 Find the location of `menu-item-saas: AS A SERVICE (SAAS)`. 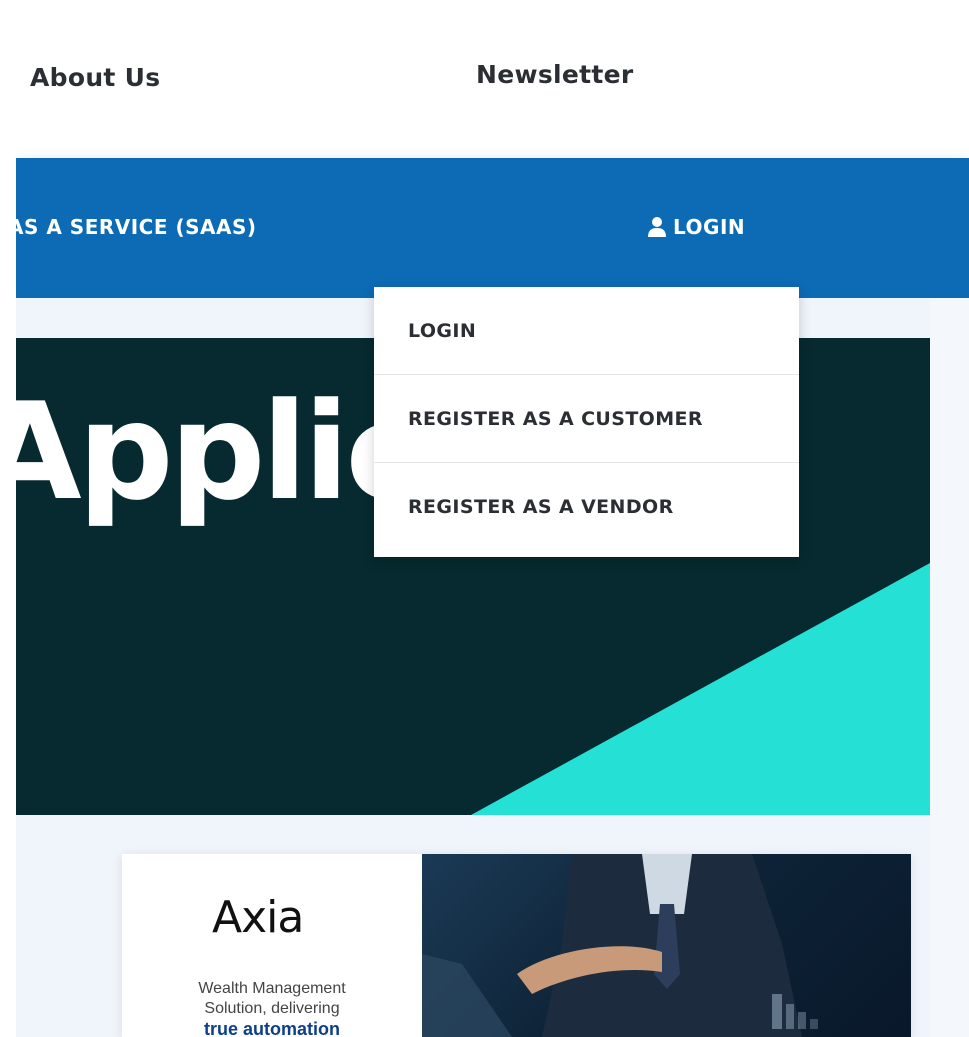

menu-item-saas: AS A SERVICE (SAAS) is located at coordinates (132, 227).